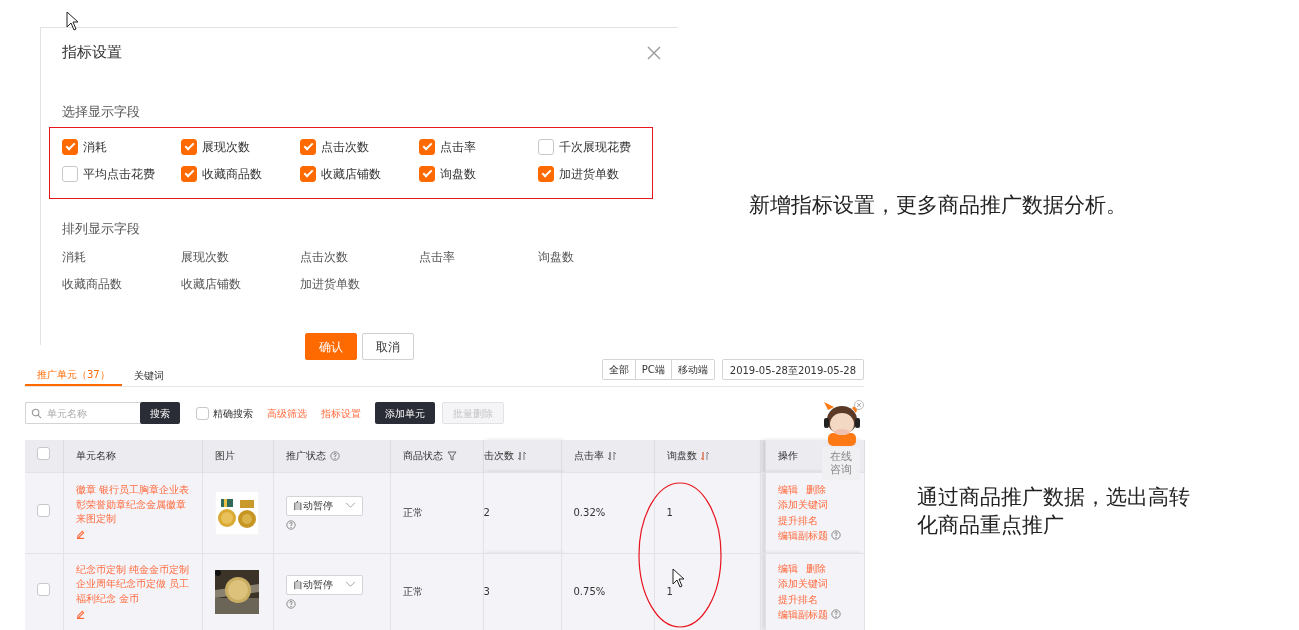 The image size is (1299, 630). I want to click on field-label: 展现次数, so click(205, 257).